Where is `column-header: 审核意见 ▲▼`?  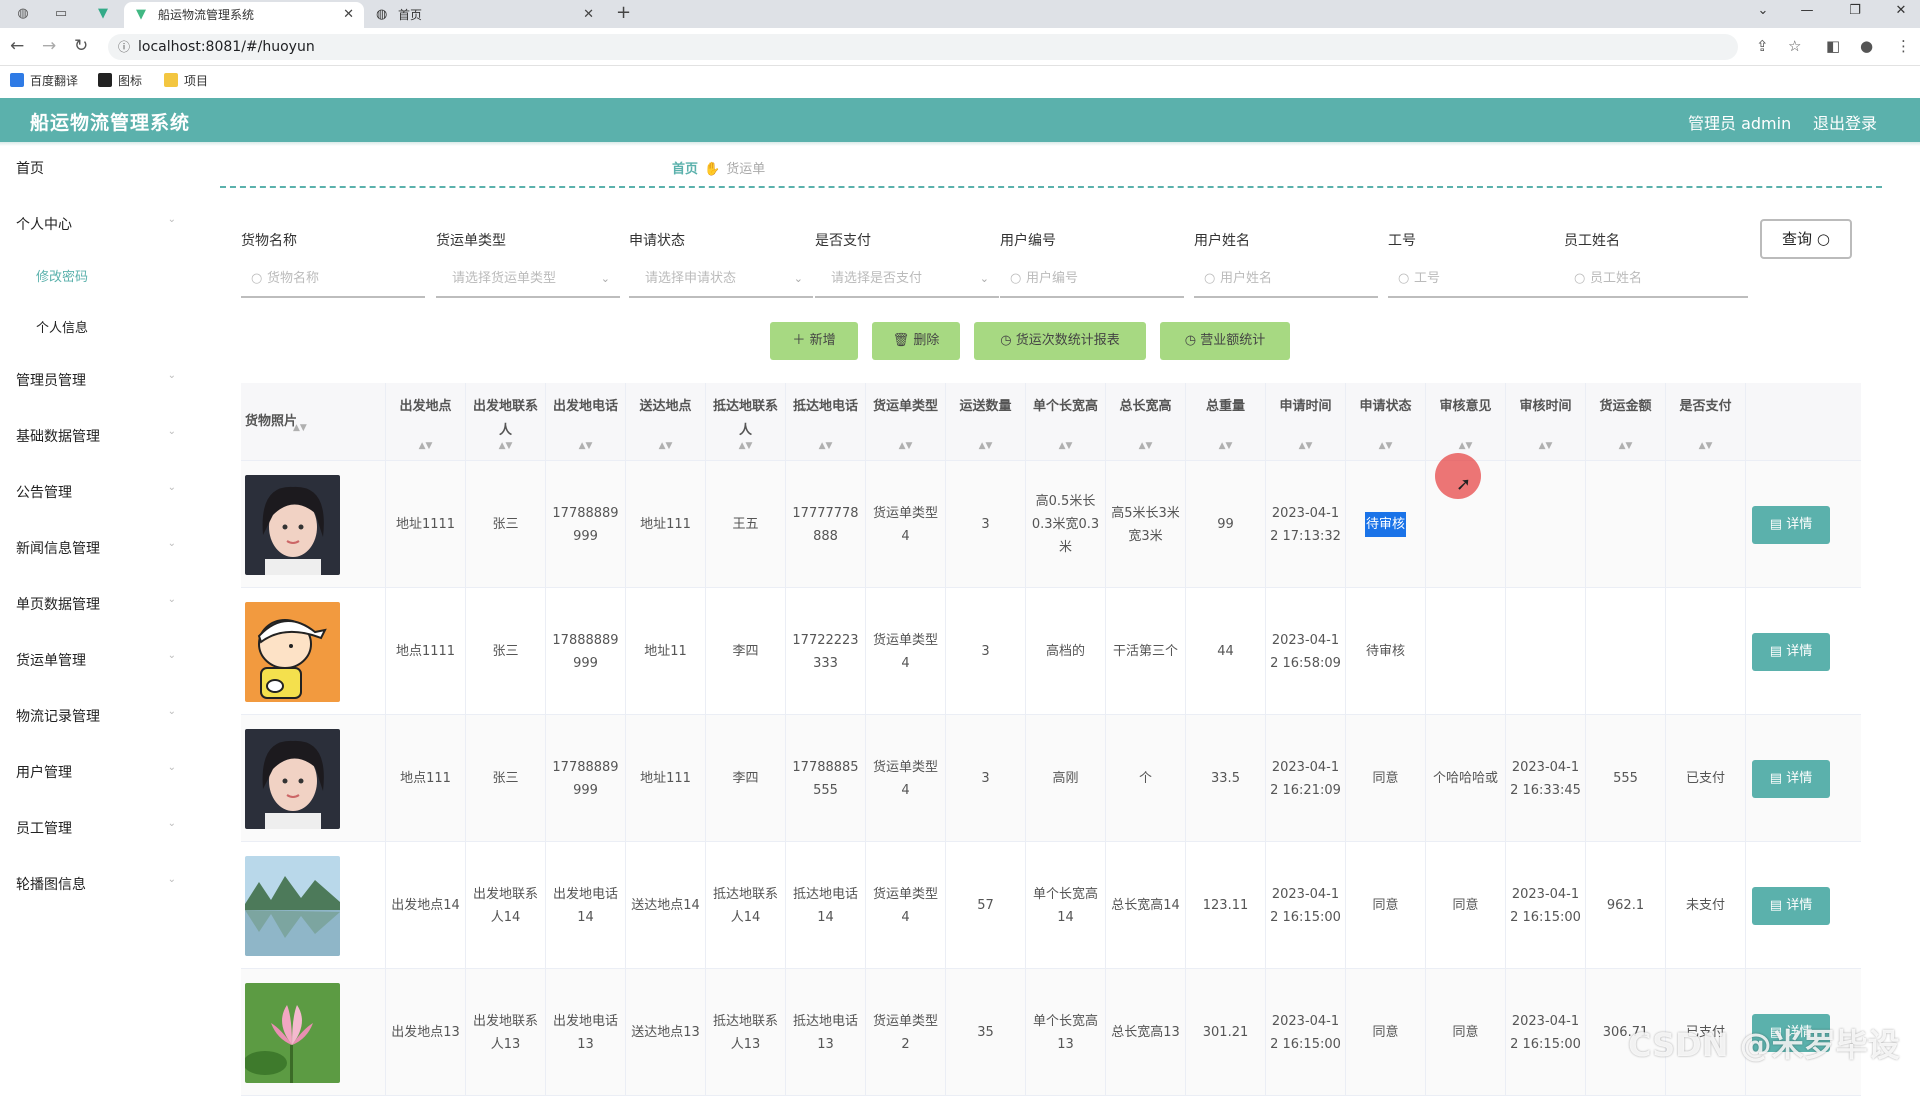
column-header: 审核意见 ▲▼ is located at coordinates (1466, 422).